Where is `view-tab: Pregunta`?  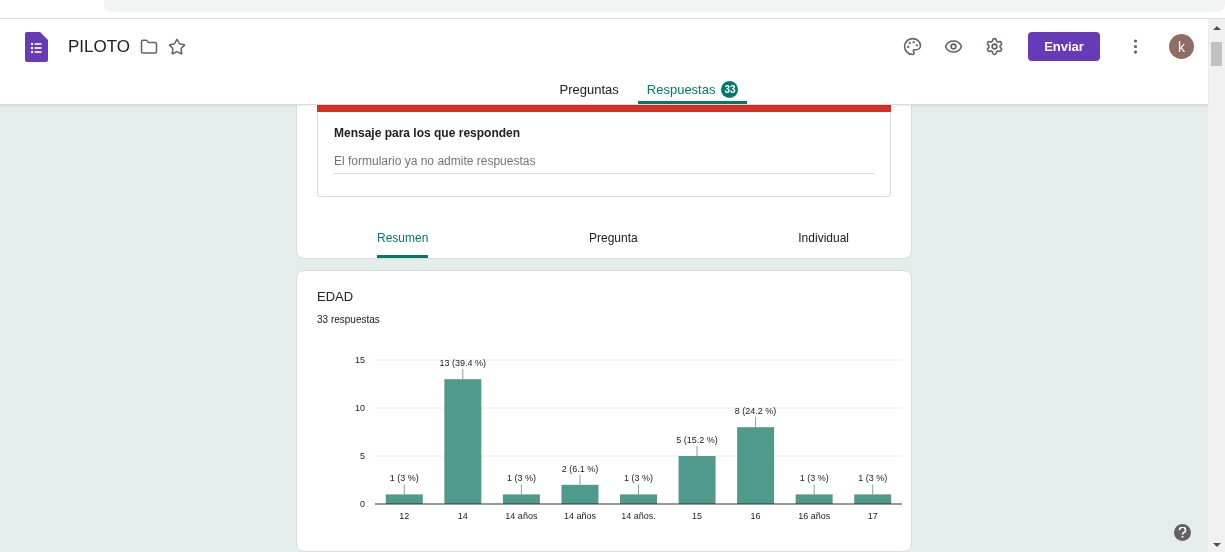 view-tab: Pregunta is located at coordinates (613, 239).